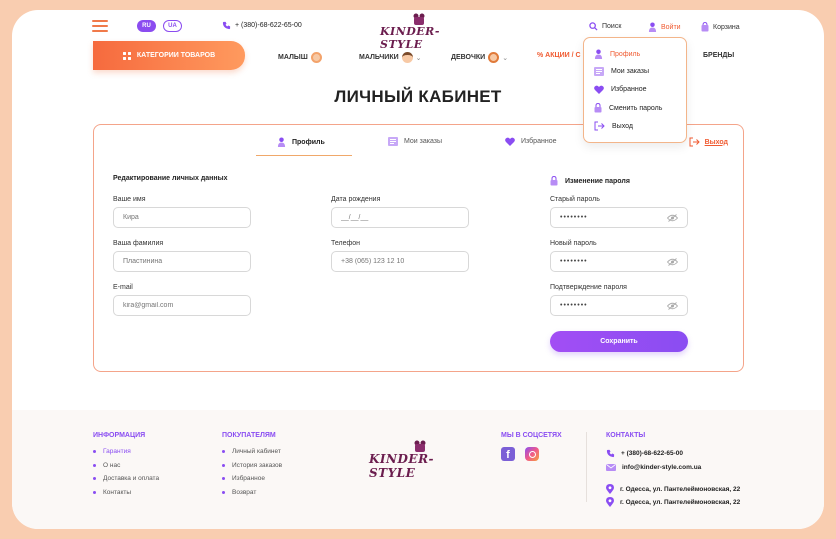 This screenshot has height=539, width=836. What do you see at coordinates (619, 217) in the screenshot?
I see `old-password-input: ••••••••` at bounding box center [619, 217].